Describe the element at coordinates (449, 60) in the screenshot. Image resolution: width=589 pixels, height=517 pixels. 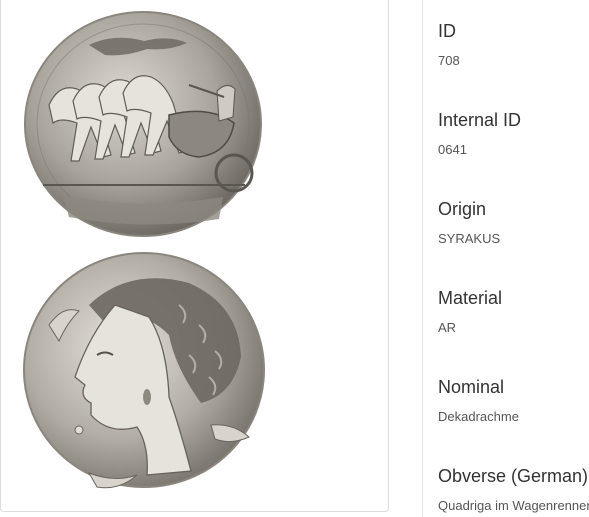
I see `field-value: 708` at that location.